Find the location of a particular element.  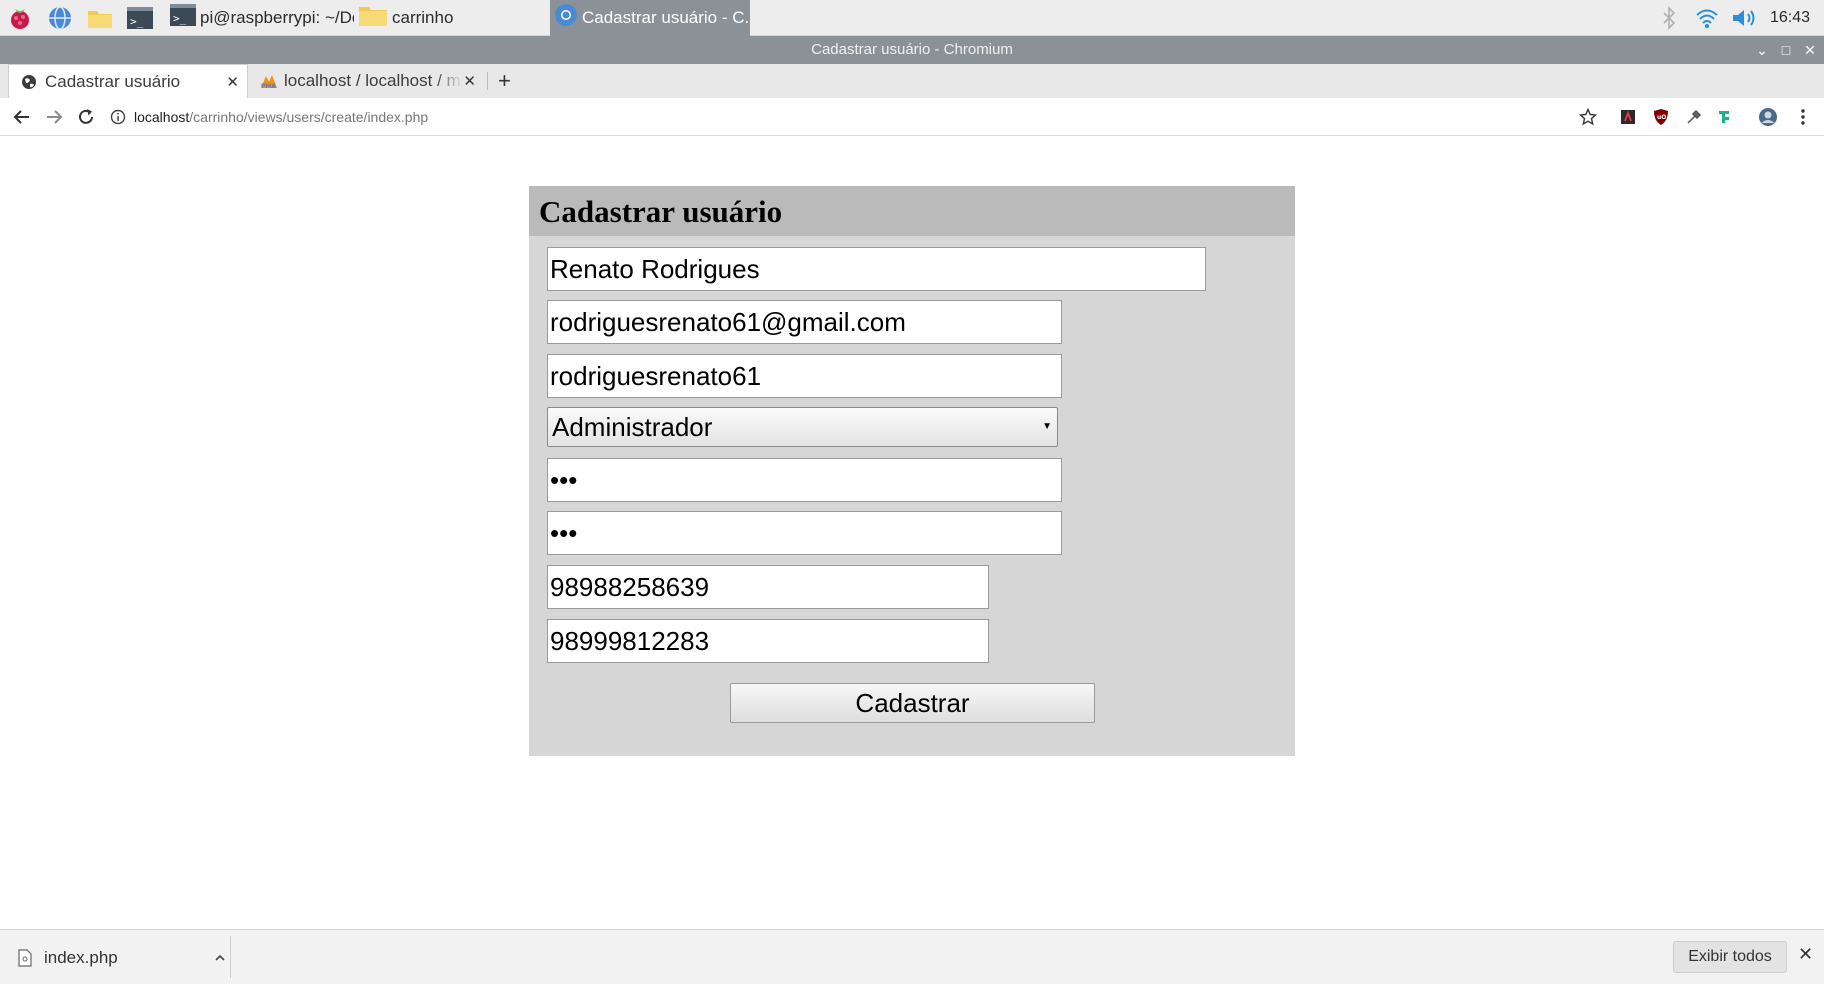

ublock-origin-icon: uO is located at coordinates (1661, 117).